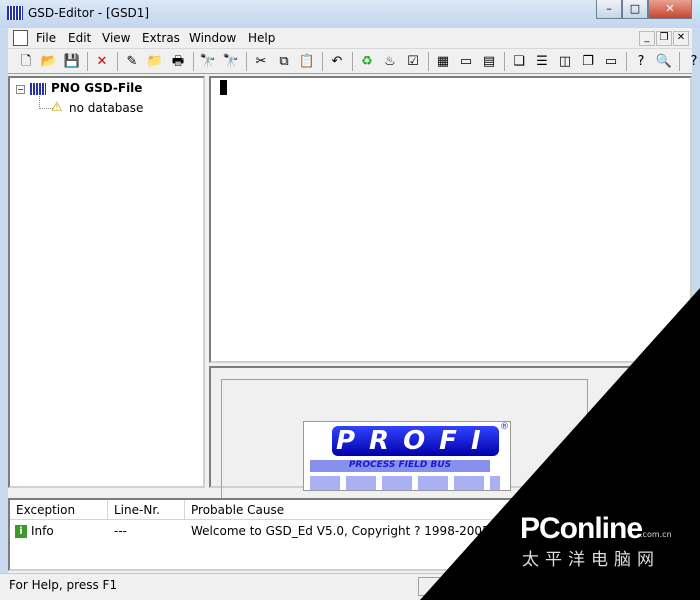 The height and width of the screenshot is (600, 700). I want to click on new-icon: 🗋, so click(26, 61).